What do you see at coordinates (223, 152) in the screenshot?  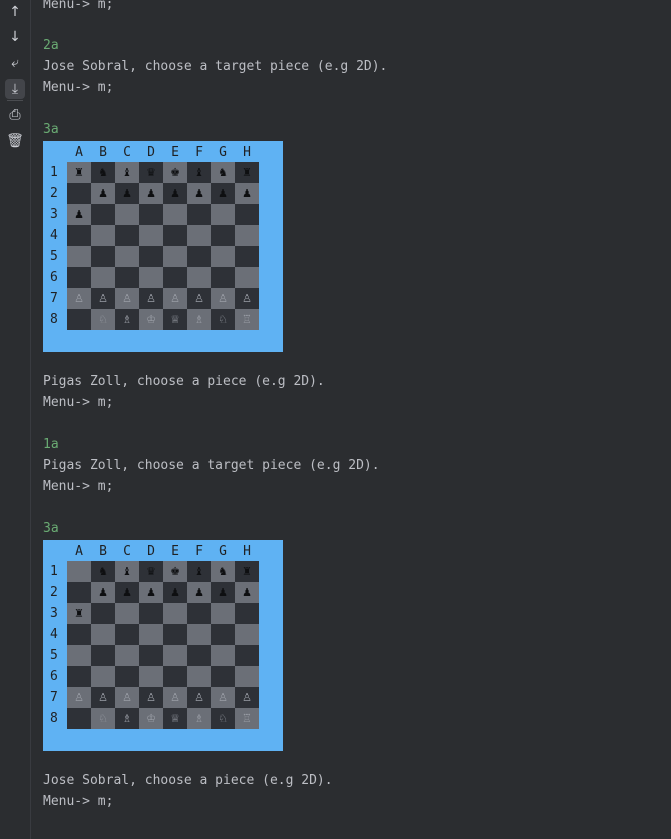 I see `column-label: G` at bounding box center [223, 152].